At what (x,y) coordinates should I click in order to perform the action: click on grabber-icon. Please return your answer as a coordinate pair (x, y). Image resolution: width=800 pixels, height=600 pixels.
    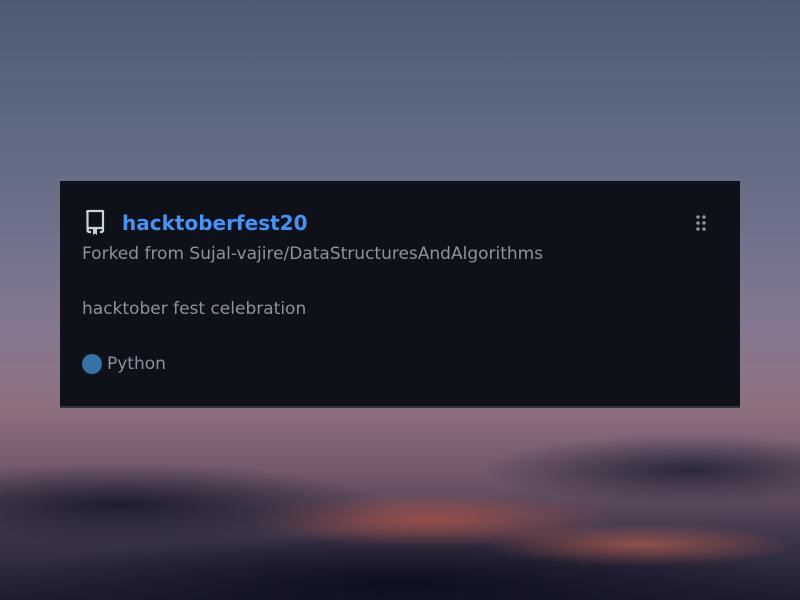
    Looking at the image, I should click on (701, 223).